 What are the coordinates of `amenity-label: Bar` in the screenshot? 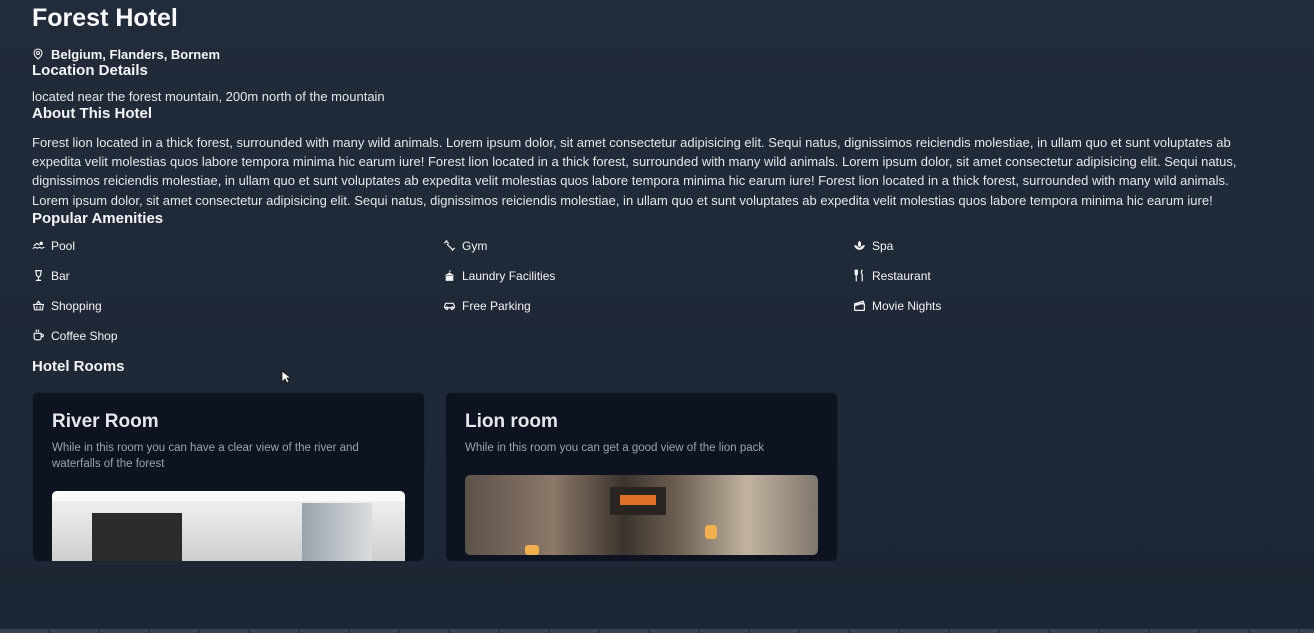 It's located at (60, 275).